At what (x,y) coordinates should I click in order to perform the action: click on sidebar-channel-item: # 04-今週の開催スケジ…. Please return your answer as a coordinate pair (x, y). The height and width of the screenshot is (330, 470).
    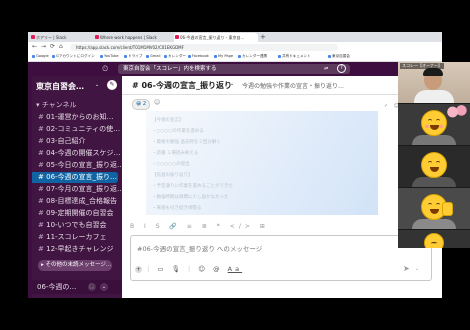
    Looking at the image, I should click on (77, 153).